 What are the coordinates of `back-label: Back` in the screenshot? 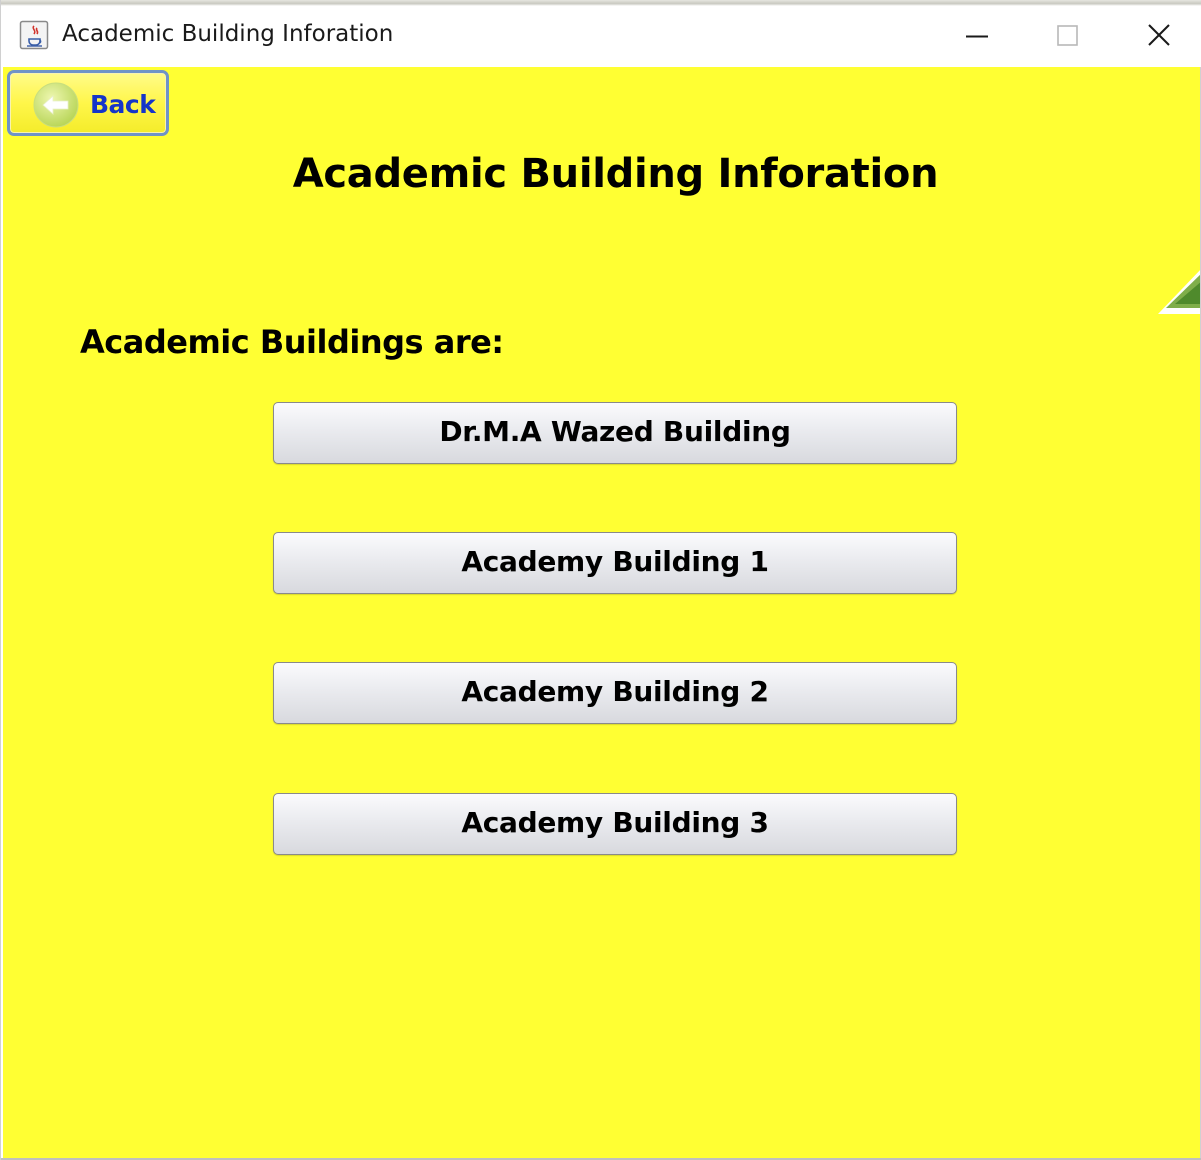 It's located at (123, 104).